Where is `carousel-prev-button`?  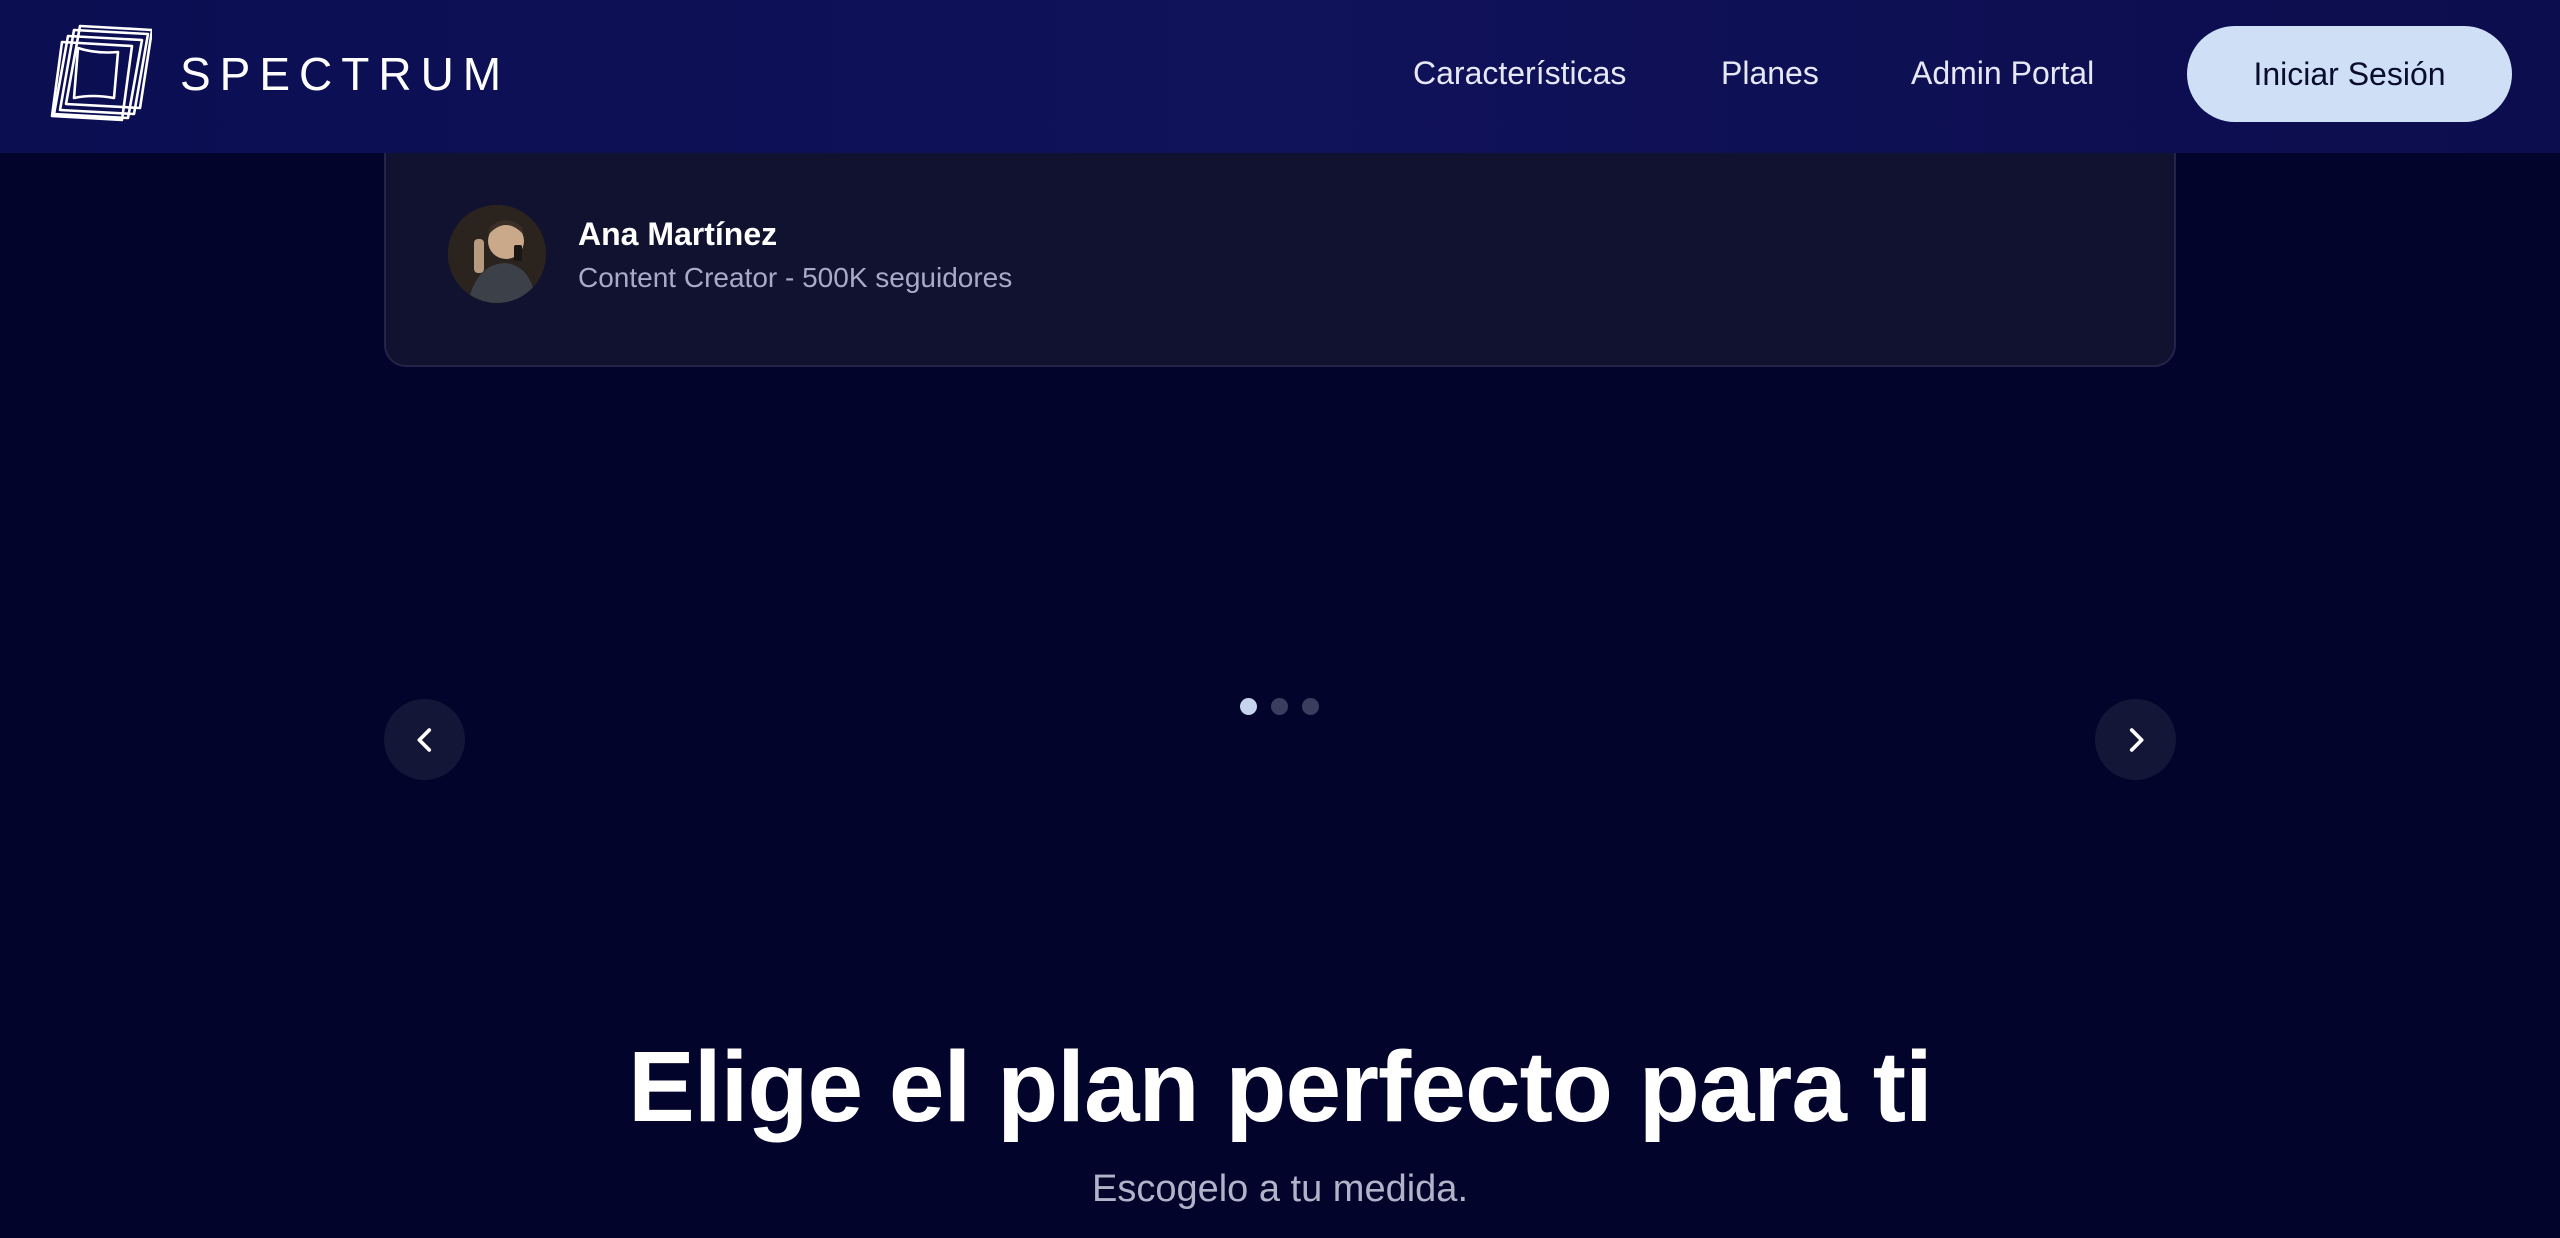 carousel-prev-button is located at coordinates (424, 739).